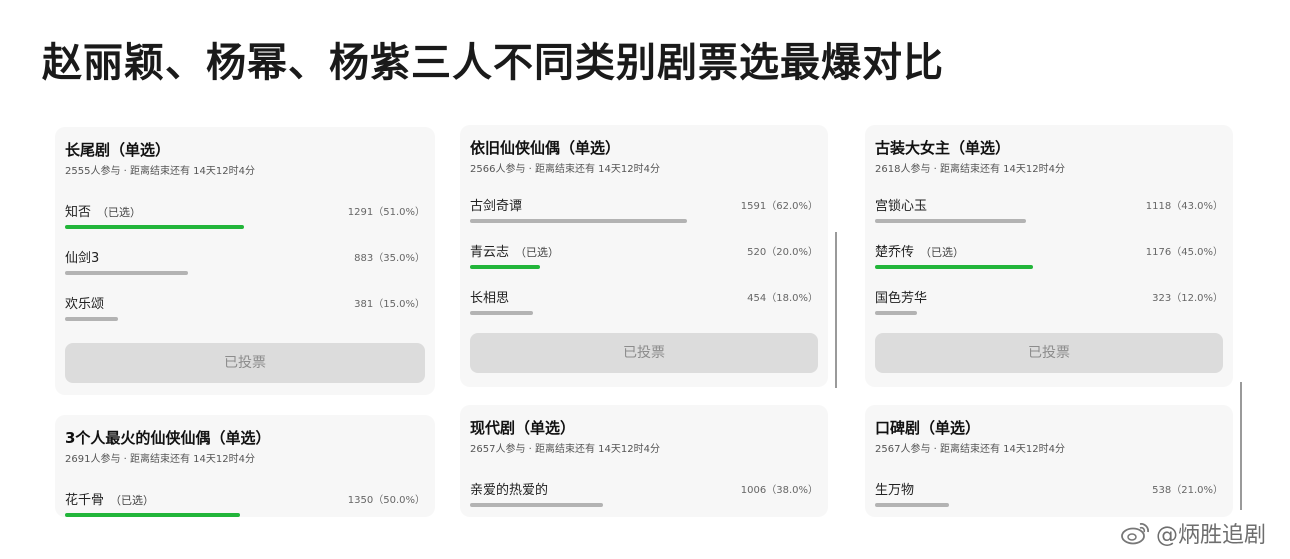 The width and height of the screenshot is (1290, 559). I want to click on poll-meta: 2567人参与 · 距离结束还有 14天12时4分, so click(970, 449).